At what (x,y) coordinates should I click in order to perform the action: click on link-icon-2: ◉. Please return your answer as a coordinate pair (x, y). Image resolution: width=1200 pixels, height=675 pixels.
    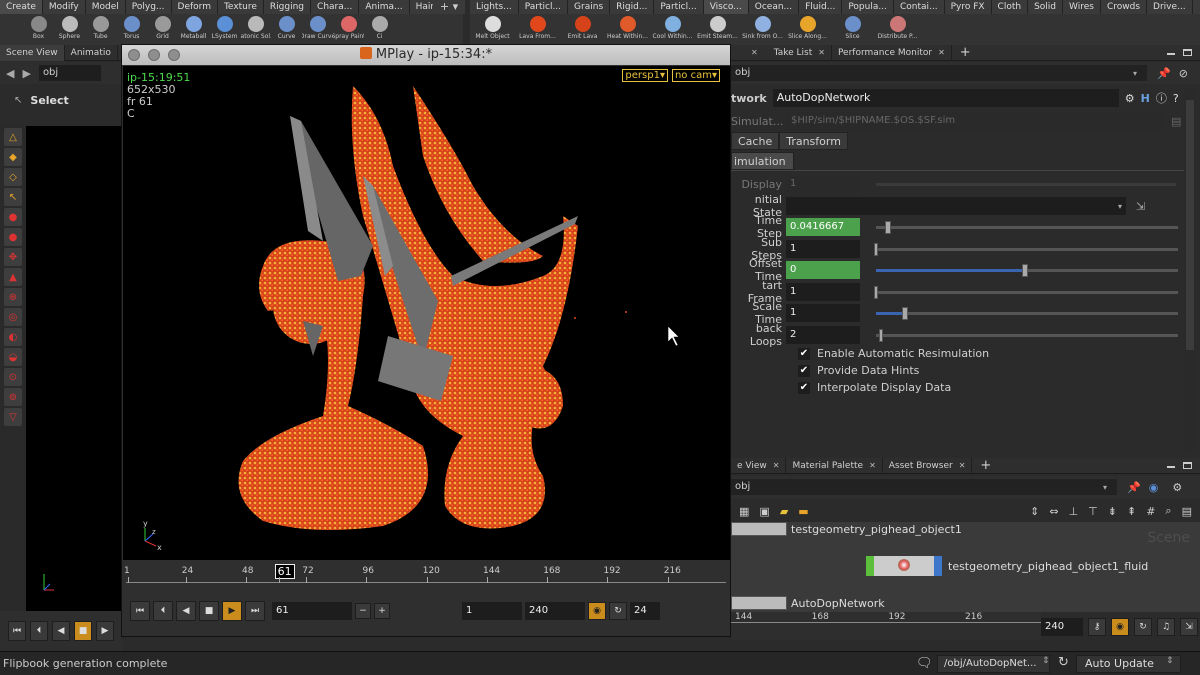
    Looking at the image, I should click on (1154, 487).